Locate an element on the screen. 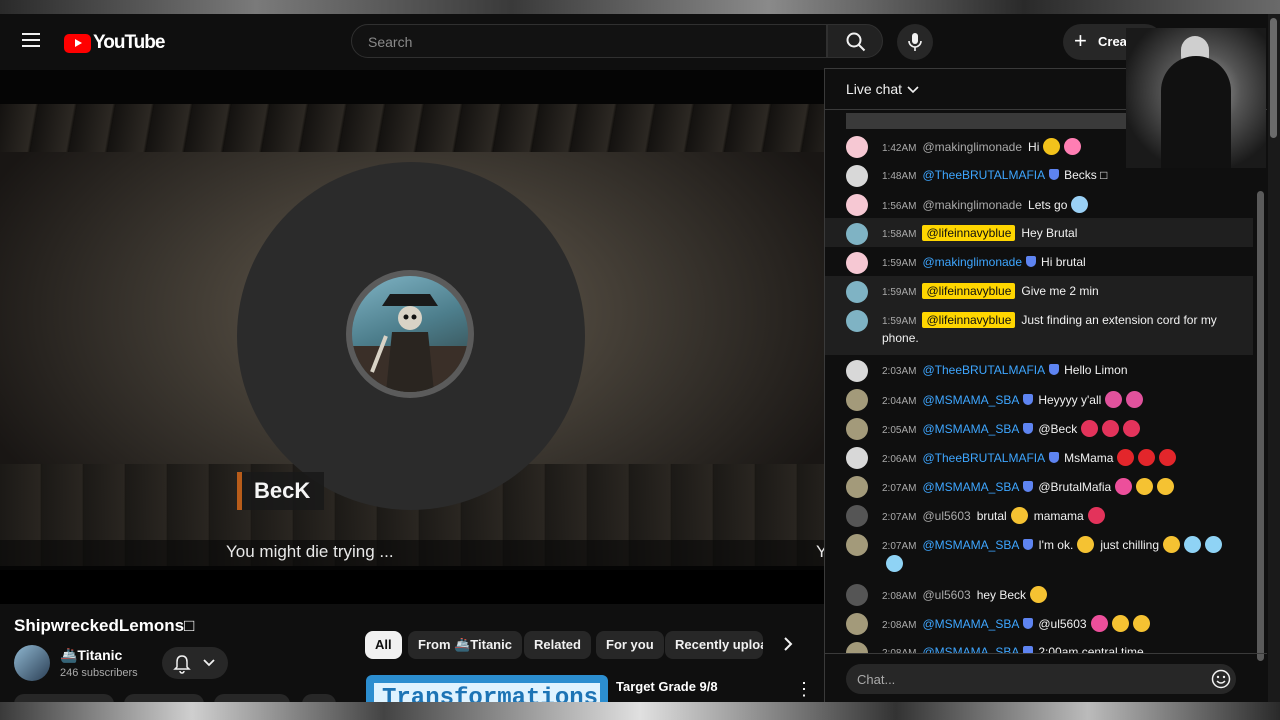 The image size is (1280, 720). microphone-icon is located at coordinates (915, 42).